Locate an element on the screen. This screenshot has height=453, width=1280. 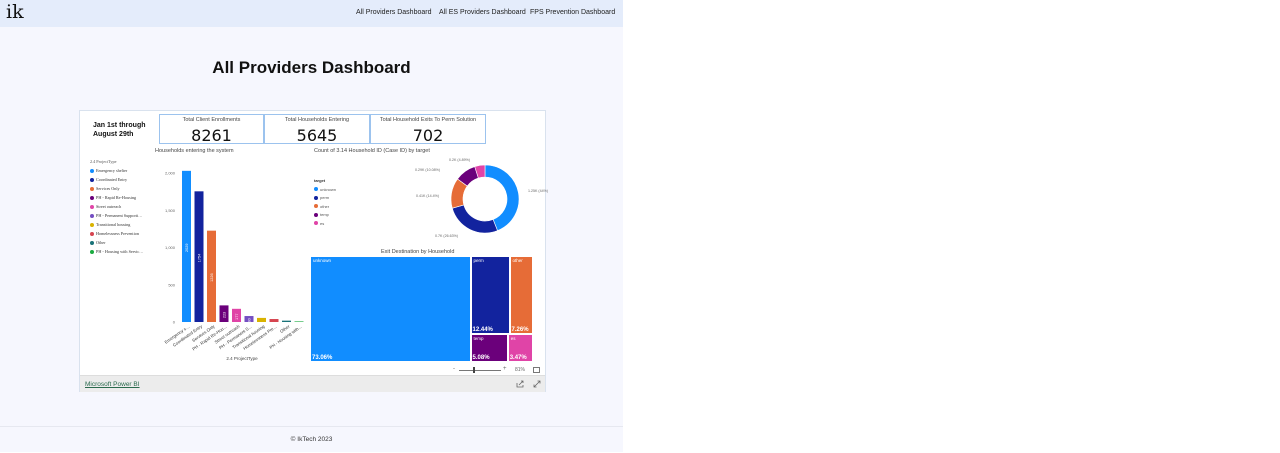
treemap-cell-percent: 73.06% is located at coordinates (322, 358).